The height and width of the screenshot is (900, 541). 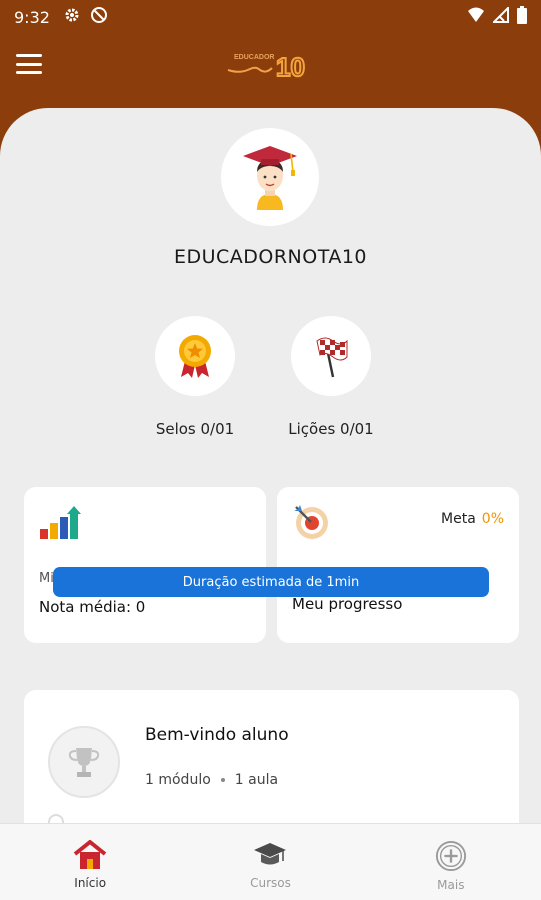 What do you see at coordinates (90, 883) in the screenshot?
I see `nav-inicio-label: Início` at bounding box center [90, 883].